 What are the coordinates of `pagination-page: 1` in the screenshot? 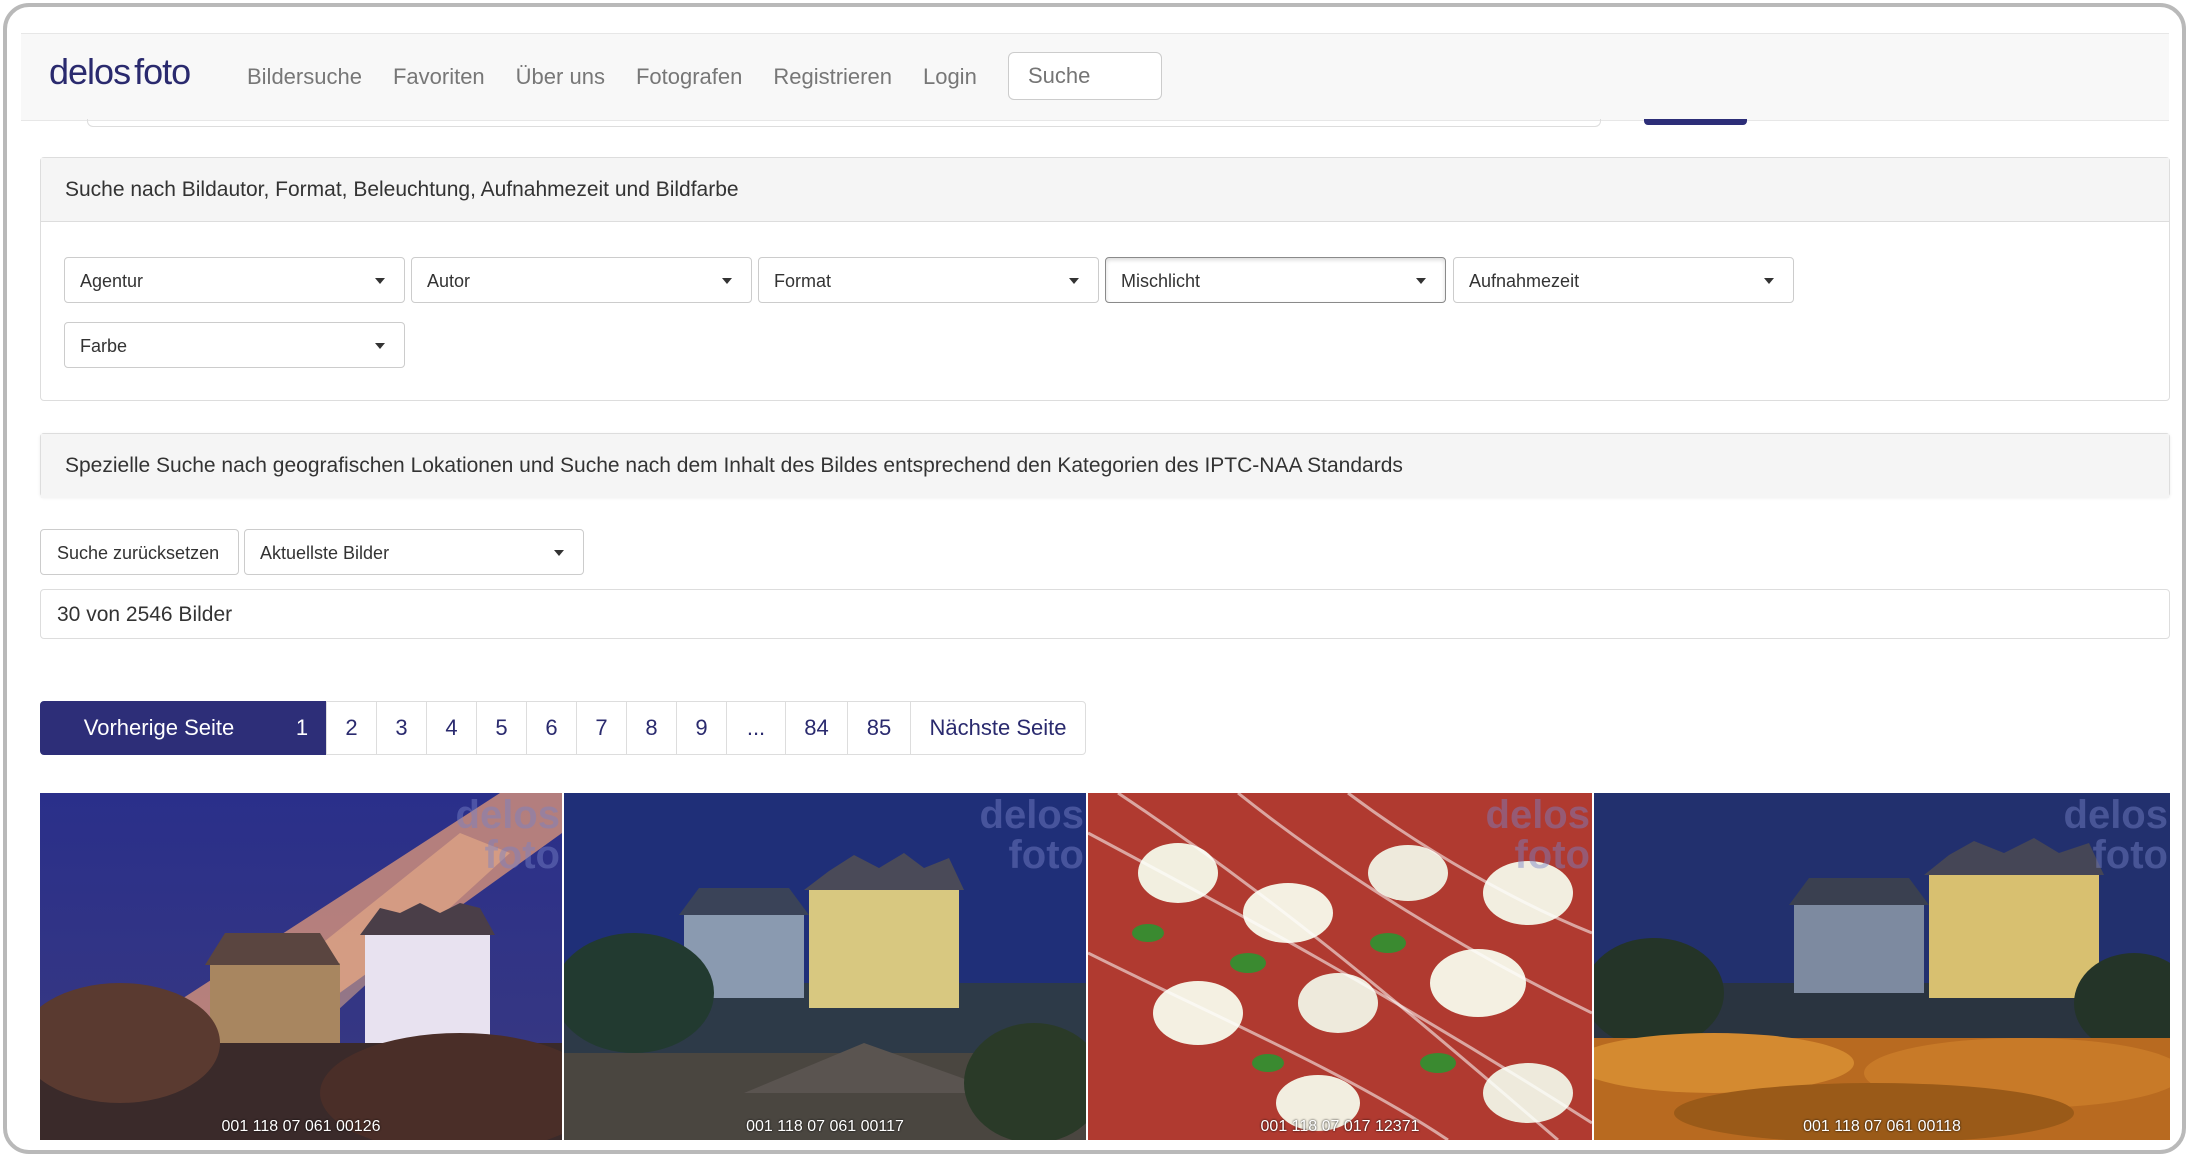 It's located at (302, 728).